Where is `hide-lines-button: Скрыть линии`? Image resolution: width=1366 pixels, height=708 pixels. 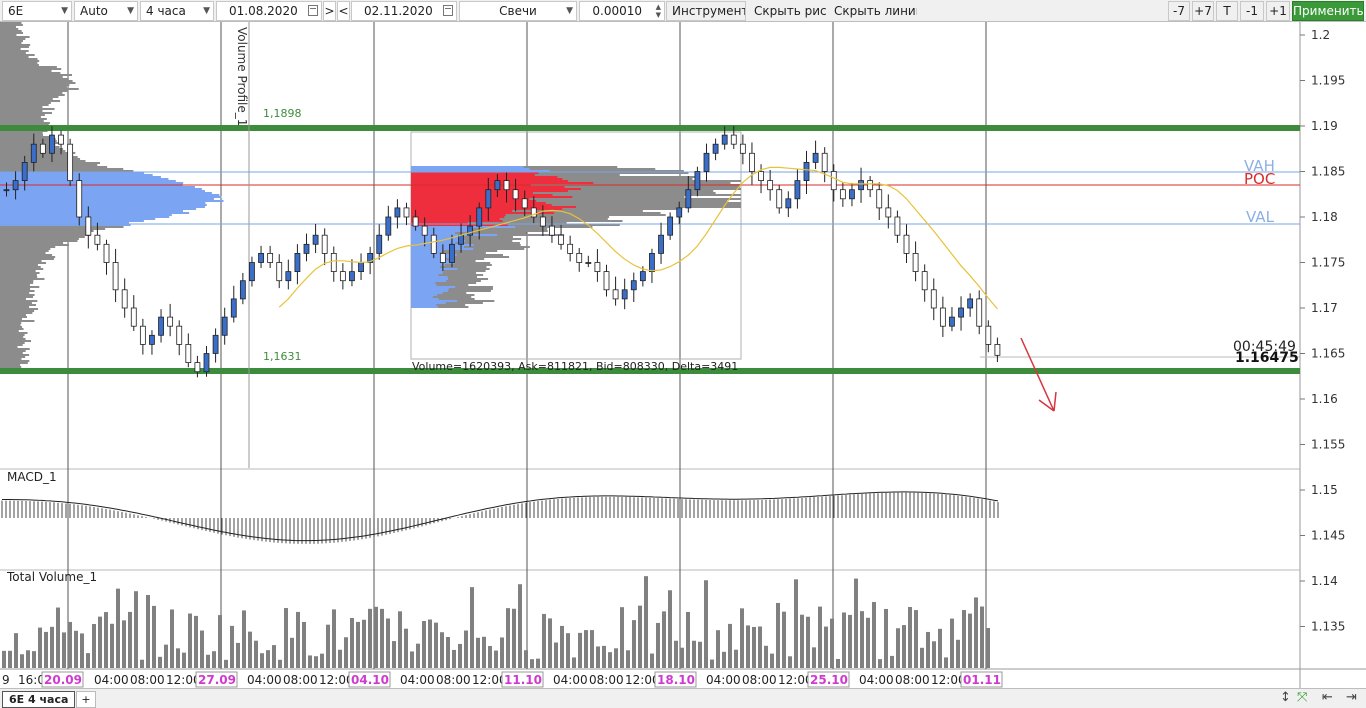
hide-lines-button: Скрыть линии is located at coordinates (873, 11).